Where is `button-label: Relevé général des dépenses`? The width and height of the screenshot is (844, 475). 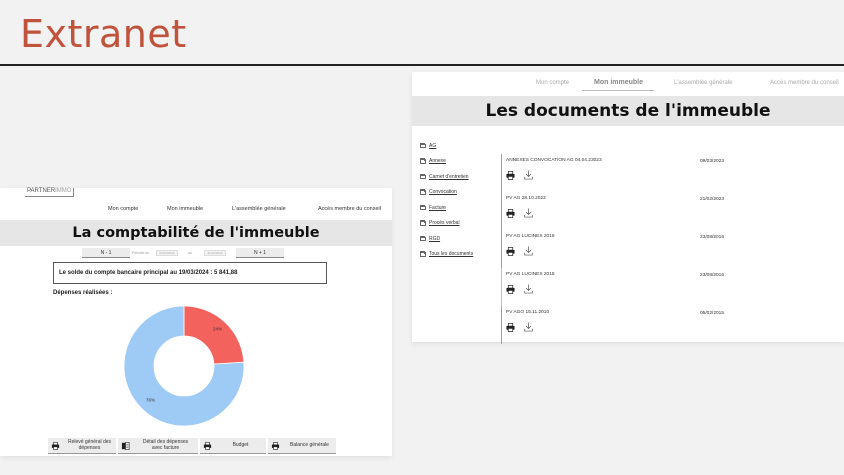
button-label: Relevé général des dépenses is located at coordinates (89, 445).